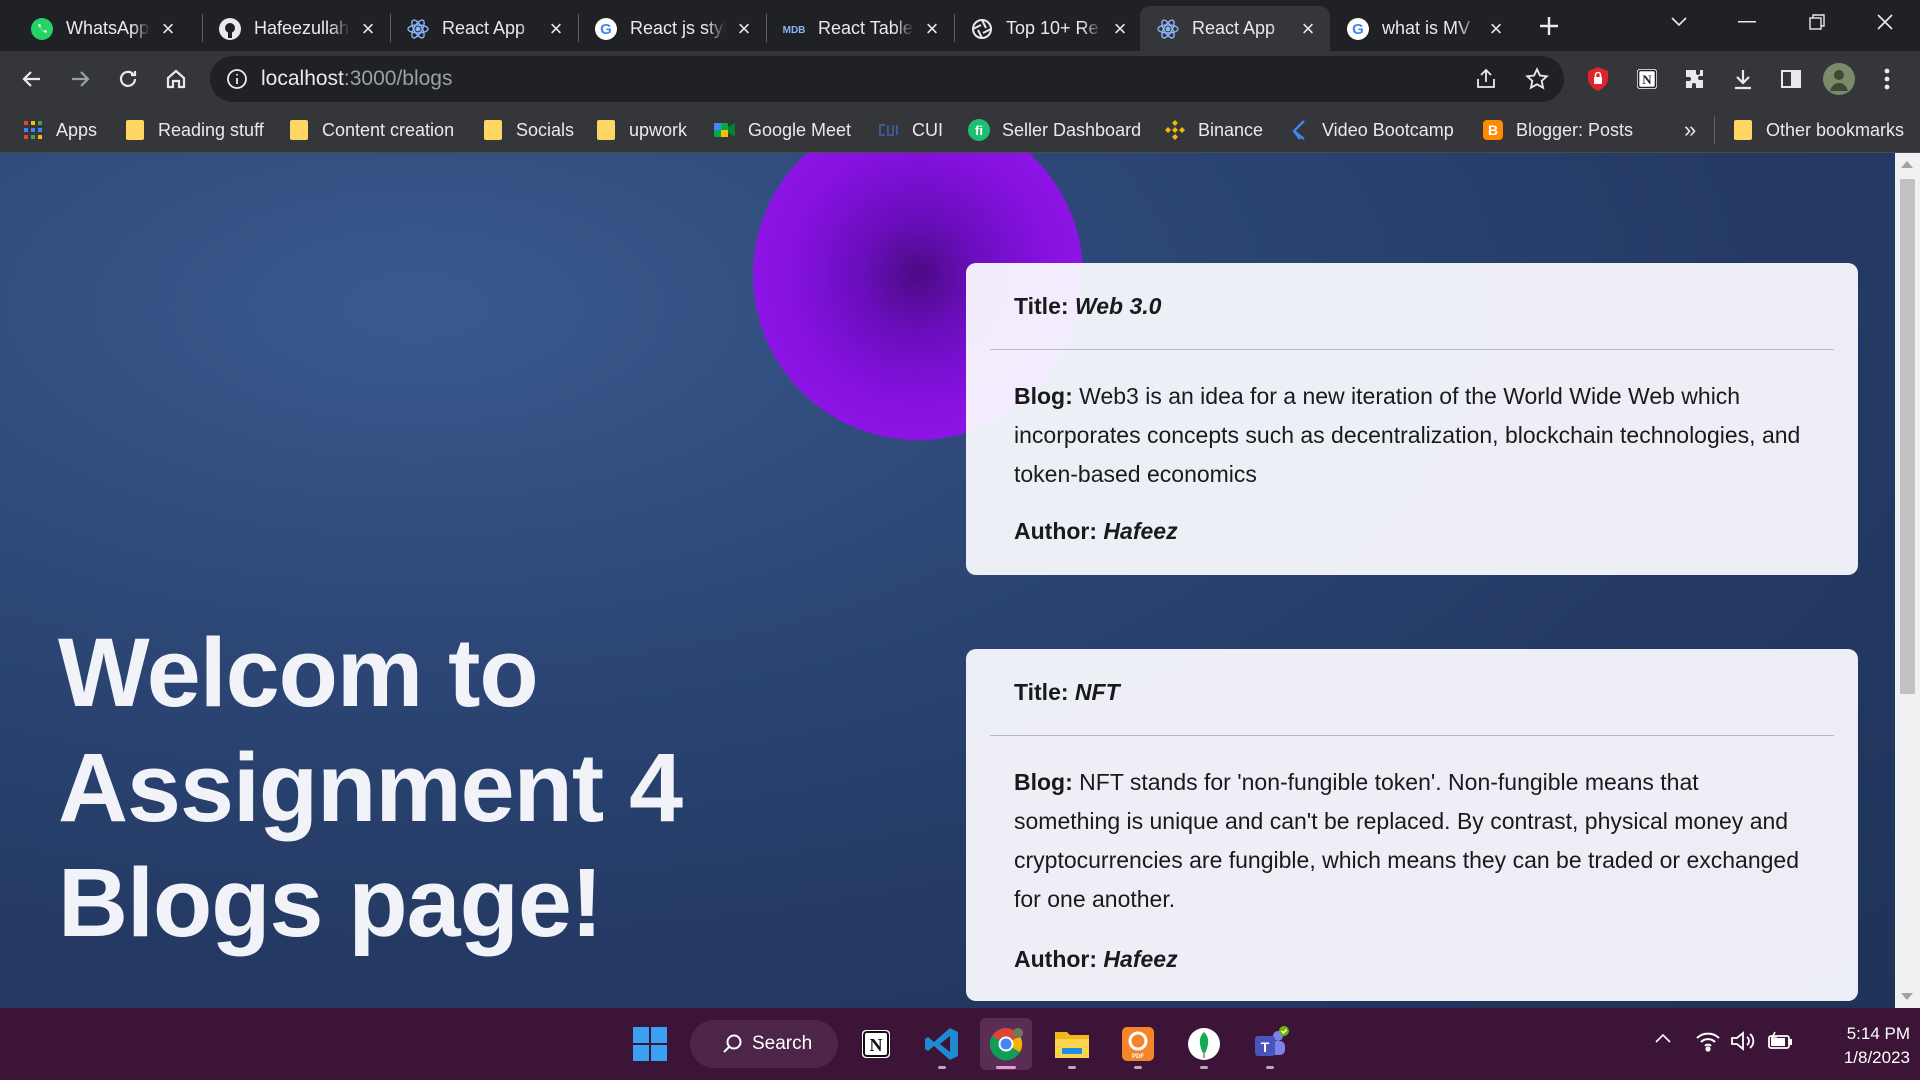  I want to click on side-panel-icon, so click(1791, 79).